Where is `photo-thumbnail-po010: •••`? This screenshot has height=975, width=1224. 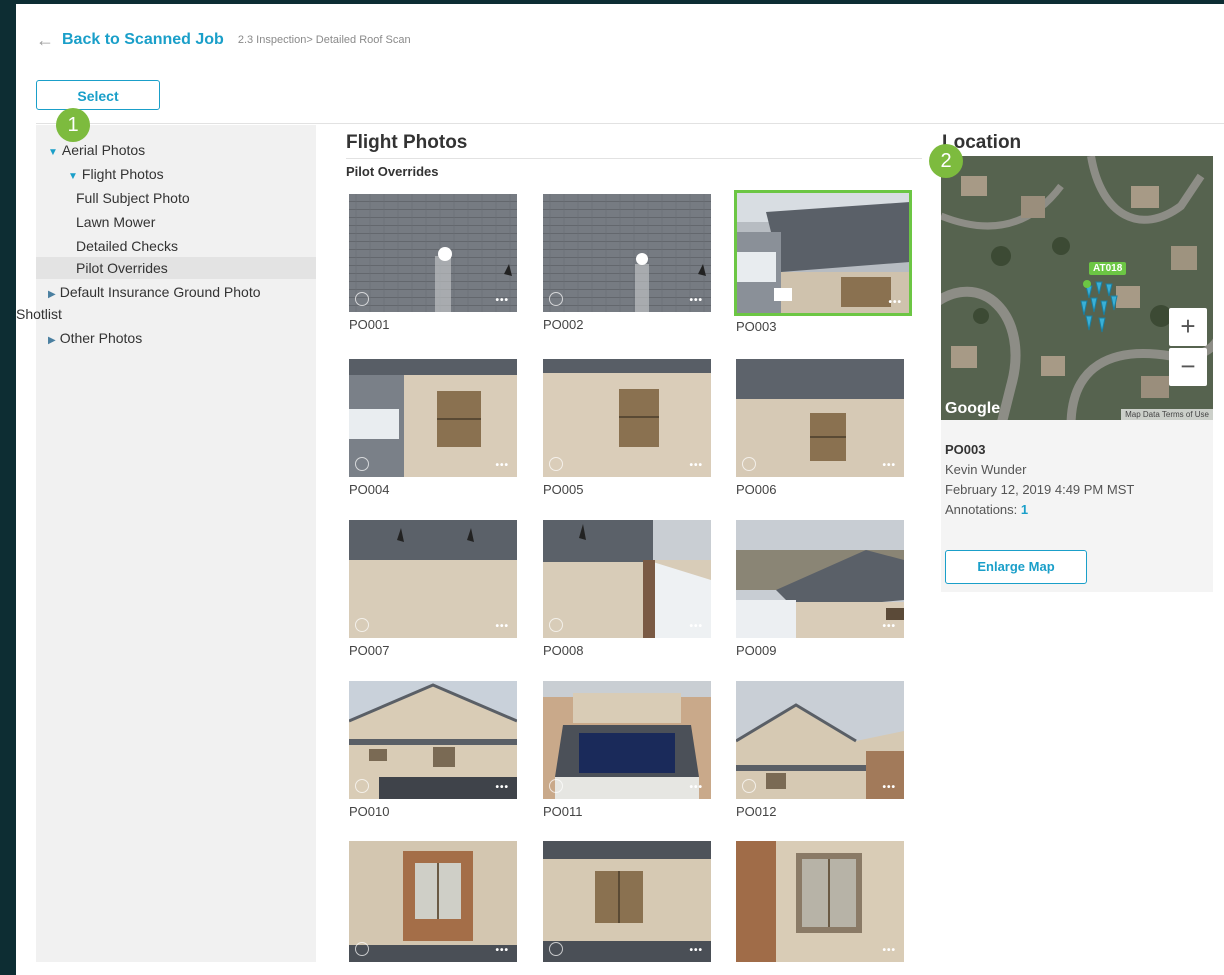
photo-thumbnail-po010: ••• is located at coordinates (433, 740).